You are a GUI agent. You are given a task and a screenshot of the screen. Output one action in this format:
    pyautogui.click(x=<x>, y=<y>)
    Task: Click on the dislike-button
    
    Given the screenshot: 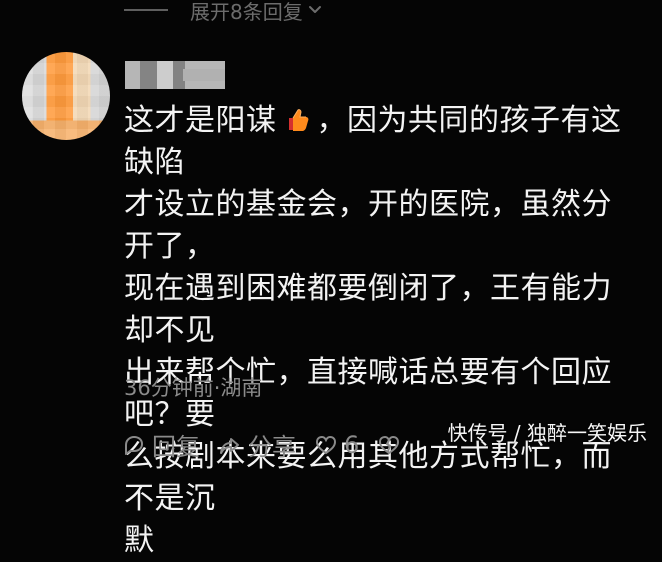 What is the action you would take?
    pyautogui.click(x=389, y=445)
    